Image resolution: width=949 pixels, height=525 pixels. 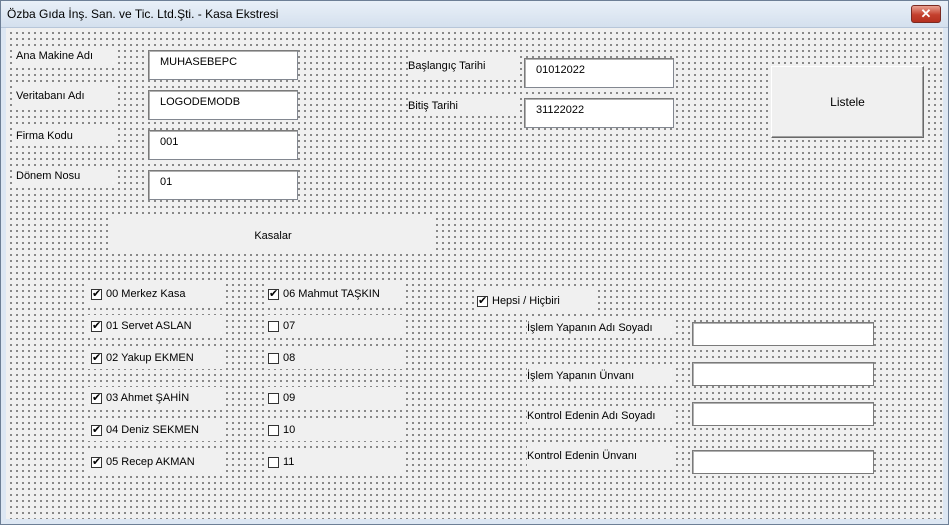 I want to click on hepsi-hicbiri-label: Hepsi / Hiçbiri, so click(x=526, y=301).